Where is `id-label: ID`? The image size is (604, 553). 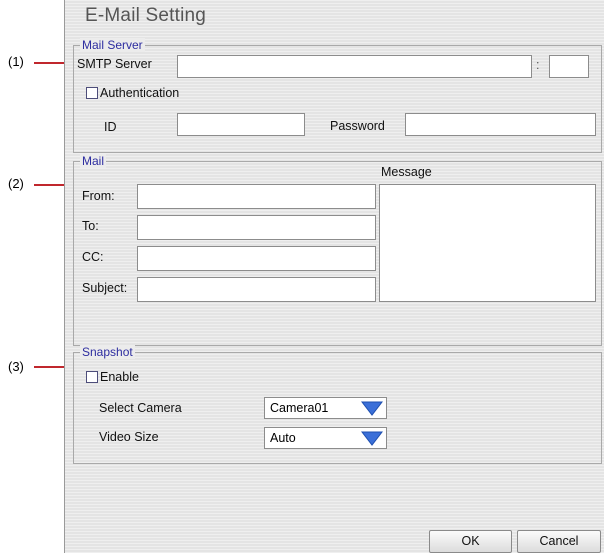 id-label: ID is located at coordinates (110, 127).